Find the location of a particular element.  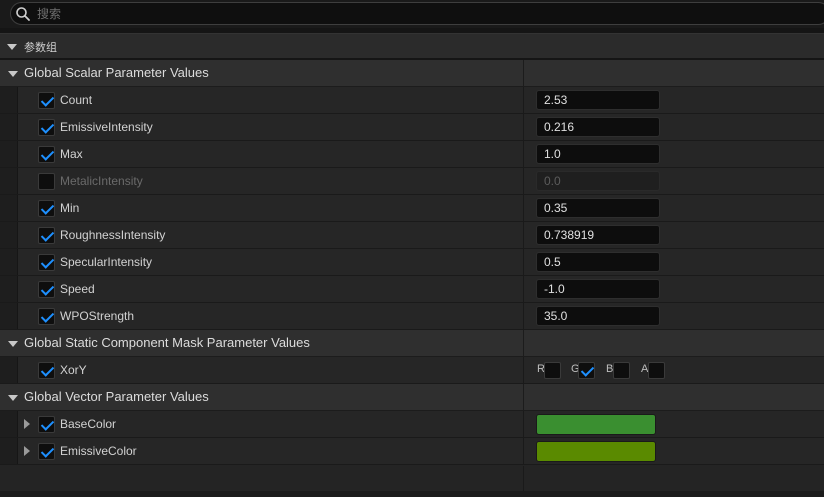

param-value-input: 0.216 is located at coordinates (598, 127).